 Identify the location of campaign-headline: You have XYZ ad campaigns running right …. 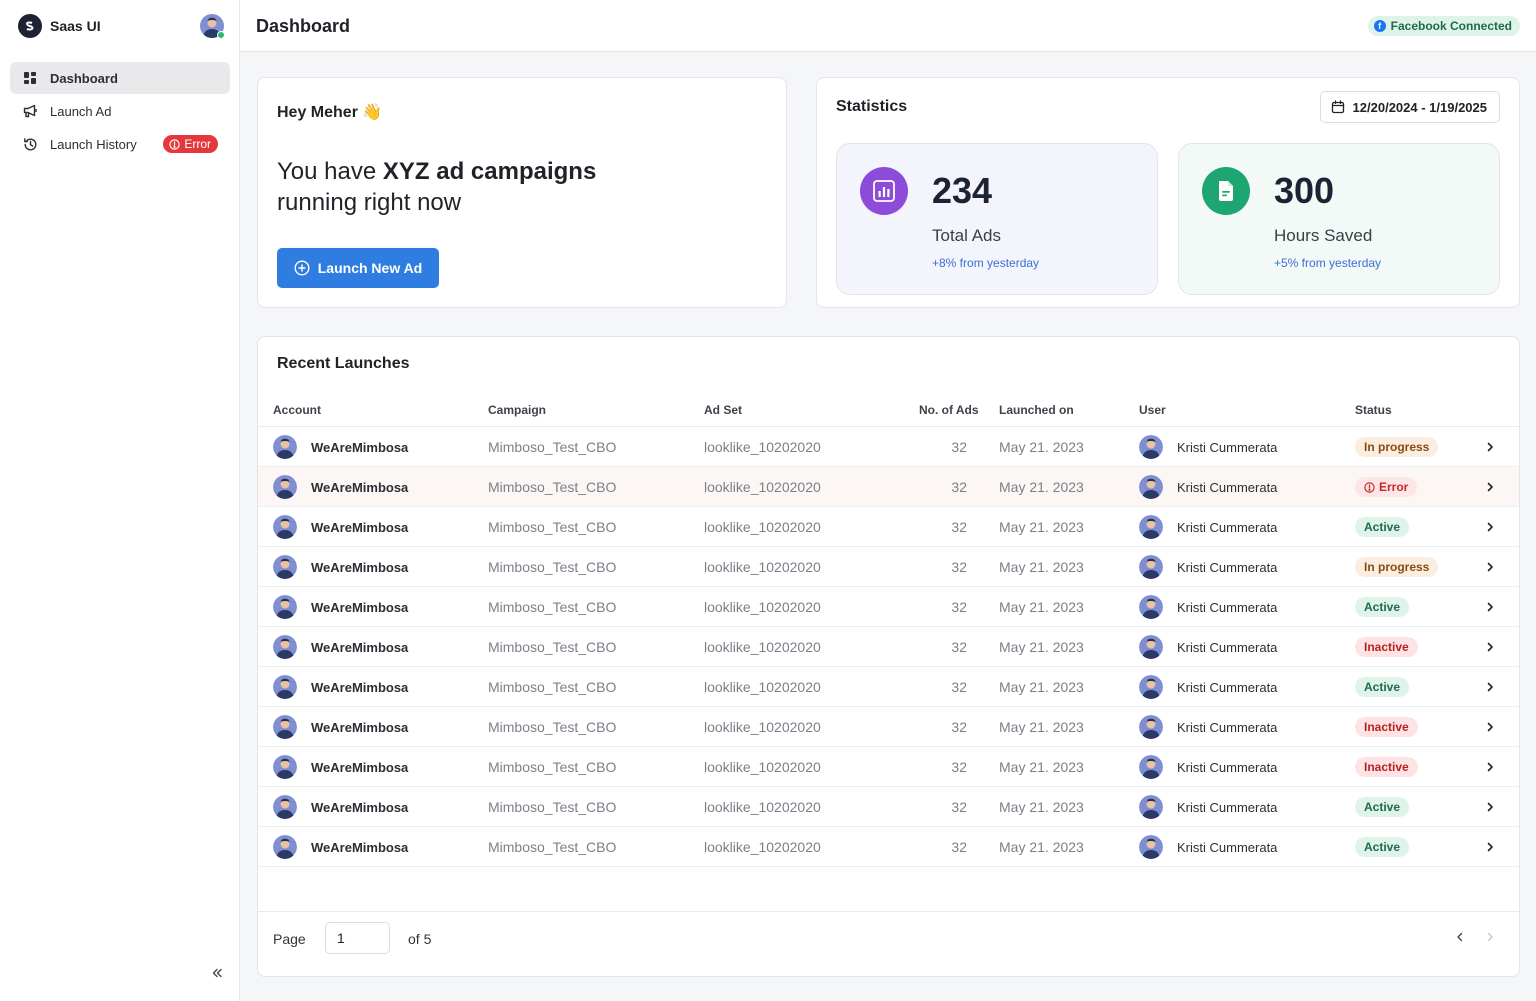
(437, 187).